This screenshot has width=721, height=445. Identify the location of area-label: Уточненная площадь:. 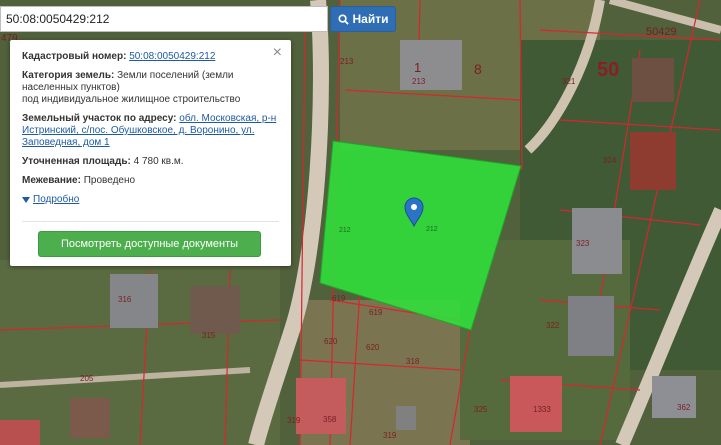
(76, 161).